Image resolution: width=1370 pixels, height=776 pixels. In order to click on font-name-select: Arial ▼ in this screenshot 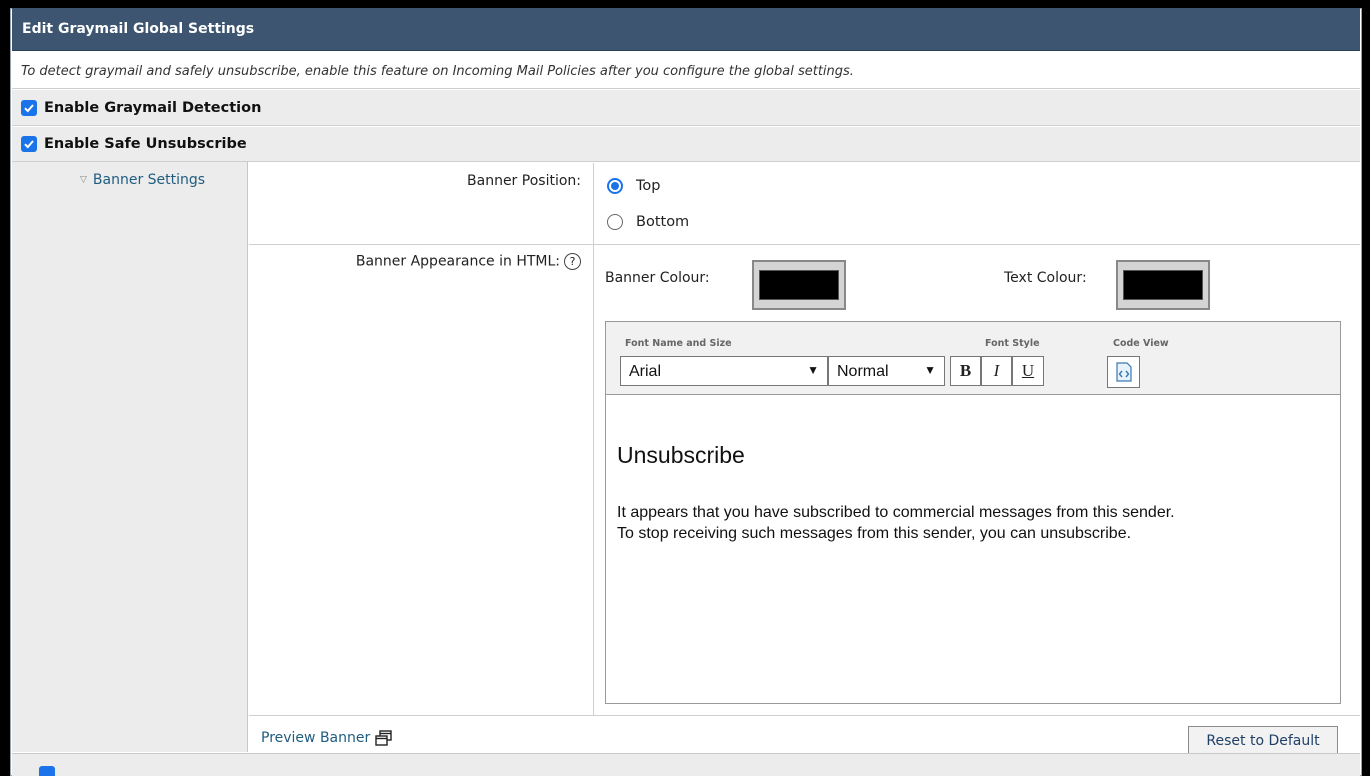, I will do `click(724, 371)`.